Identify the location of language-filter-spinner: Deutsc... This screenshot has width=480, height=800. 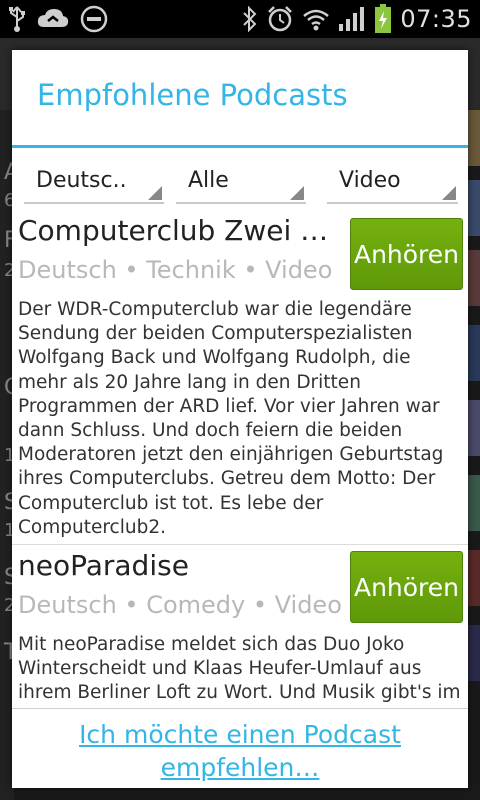
(94, 182).